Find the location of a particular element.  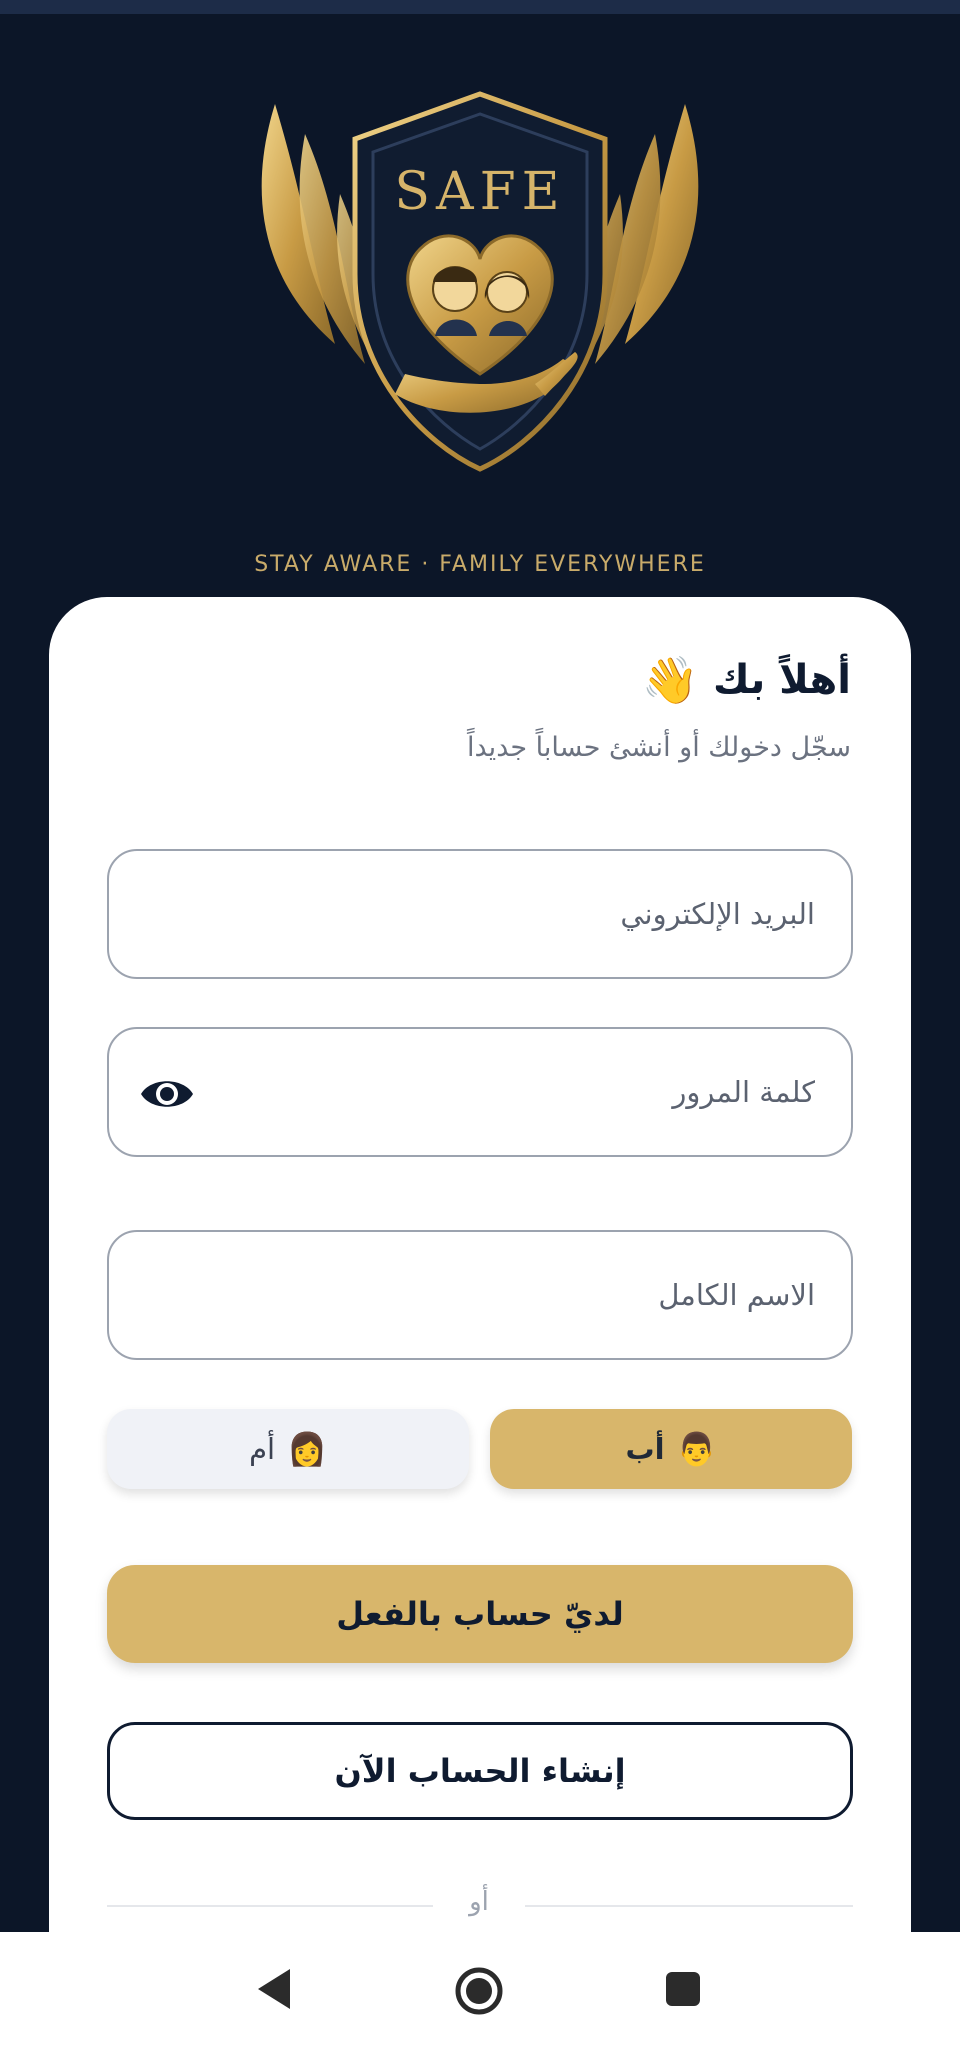

home-circle-icon is located at coordinates (479, 1991).